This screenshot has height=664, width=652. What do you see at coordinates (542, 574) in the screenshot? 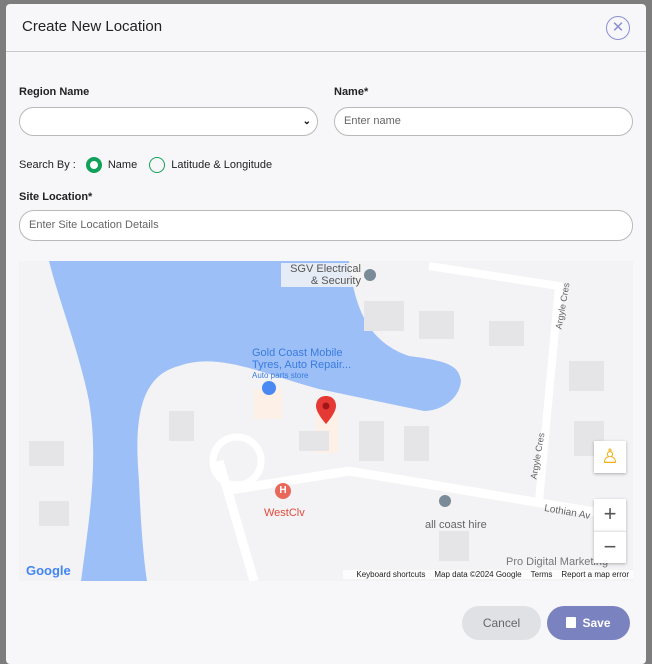
I see `terms-link: Terms` at bounding box center [542, 574].